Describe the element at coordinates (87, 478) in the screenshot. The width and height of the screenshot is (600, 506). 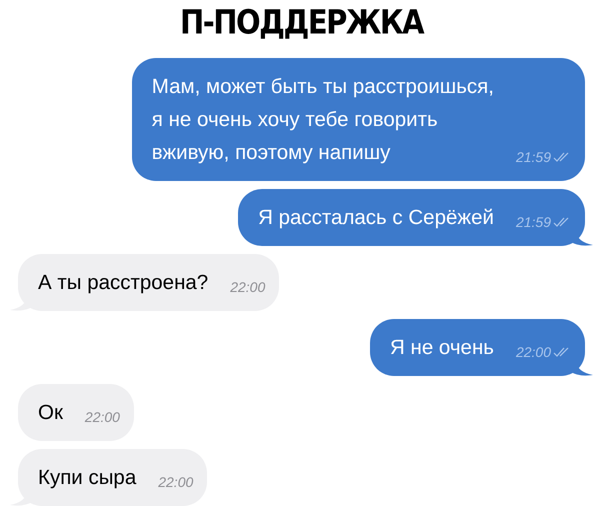
I see `message-text: Купи сыра` at that location.